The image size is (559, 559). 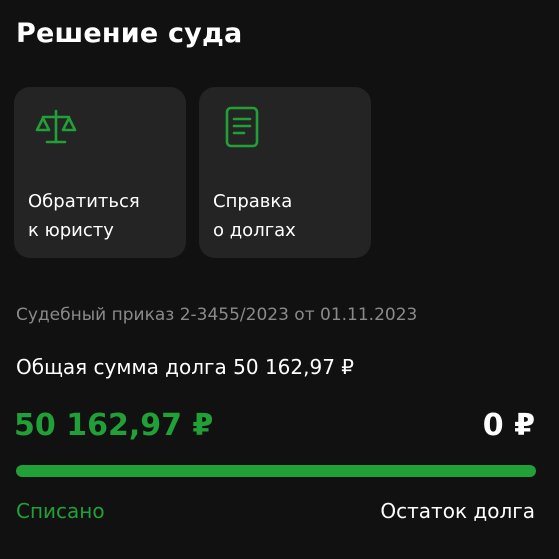 I want to click on contact-lawyer-label-line2: к юристу, so click(x=71, y=230).